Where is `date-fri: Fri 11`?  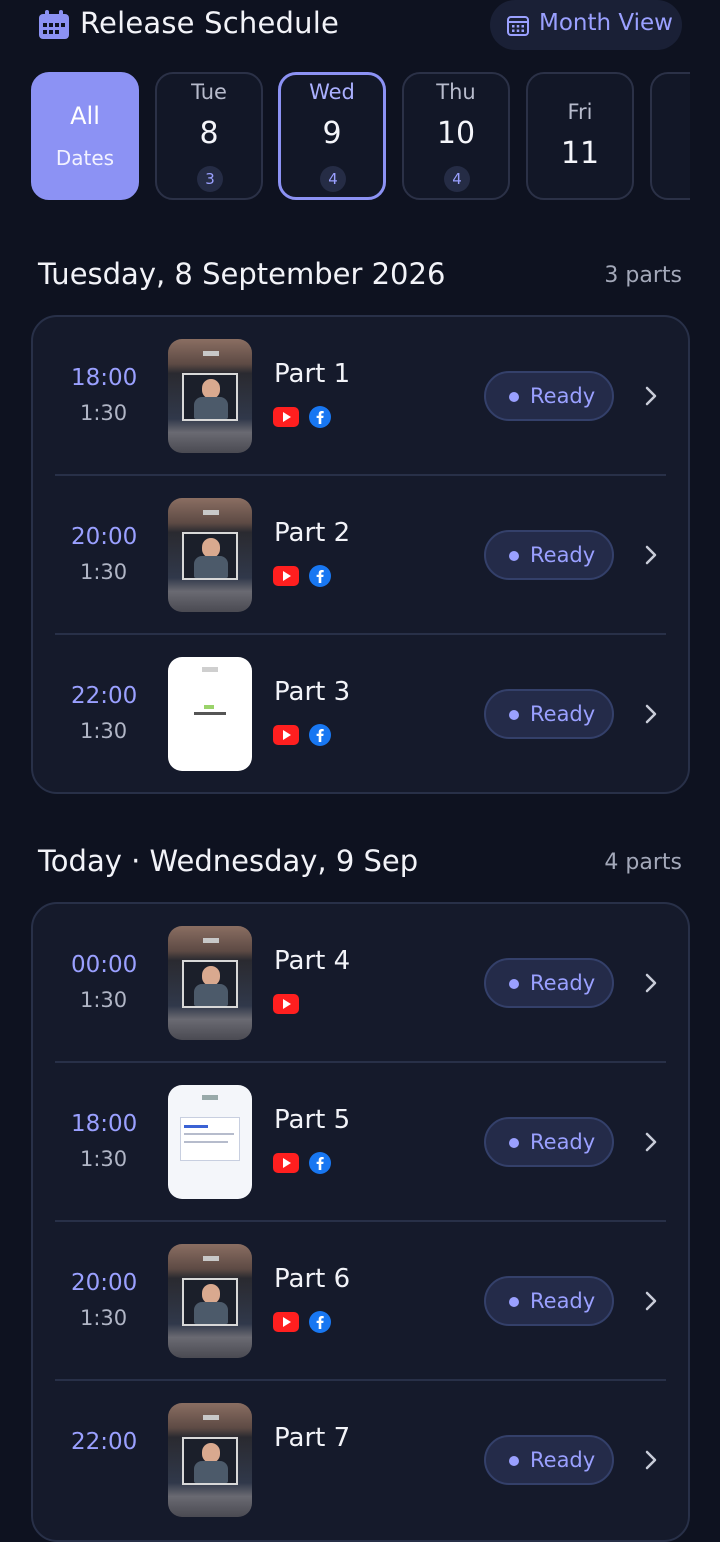
date-fri: Fri 11 is located at coordinates (580, 136).